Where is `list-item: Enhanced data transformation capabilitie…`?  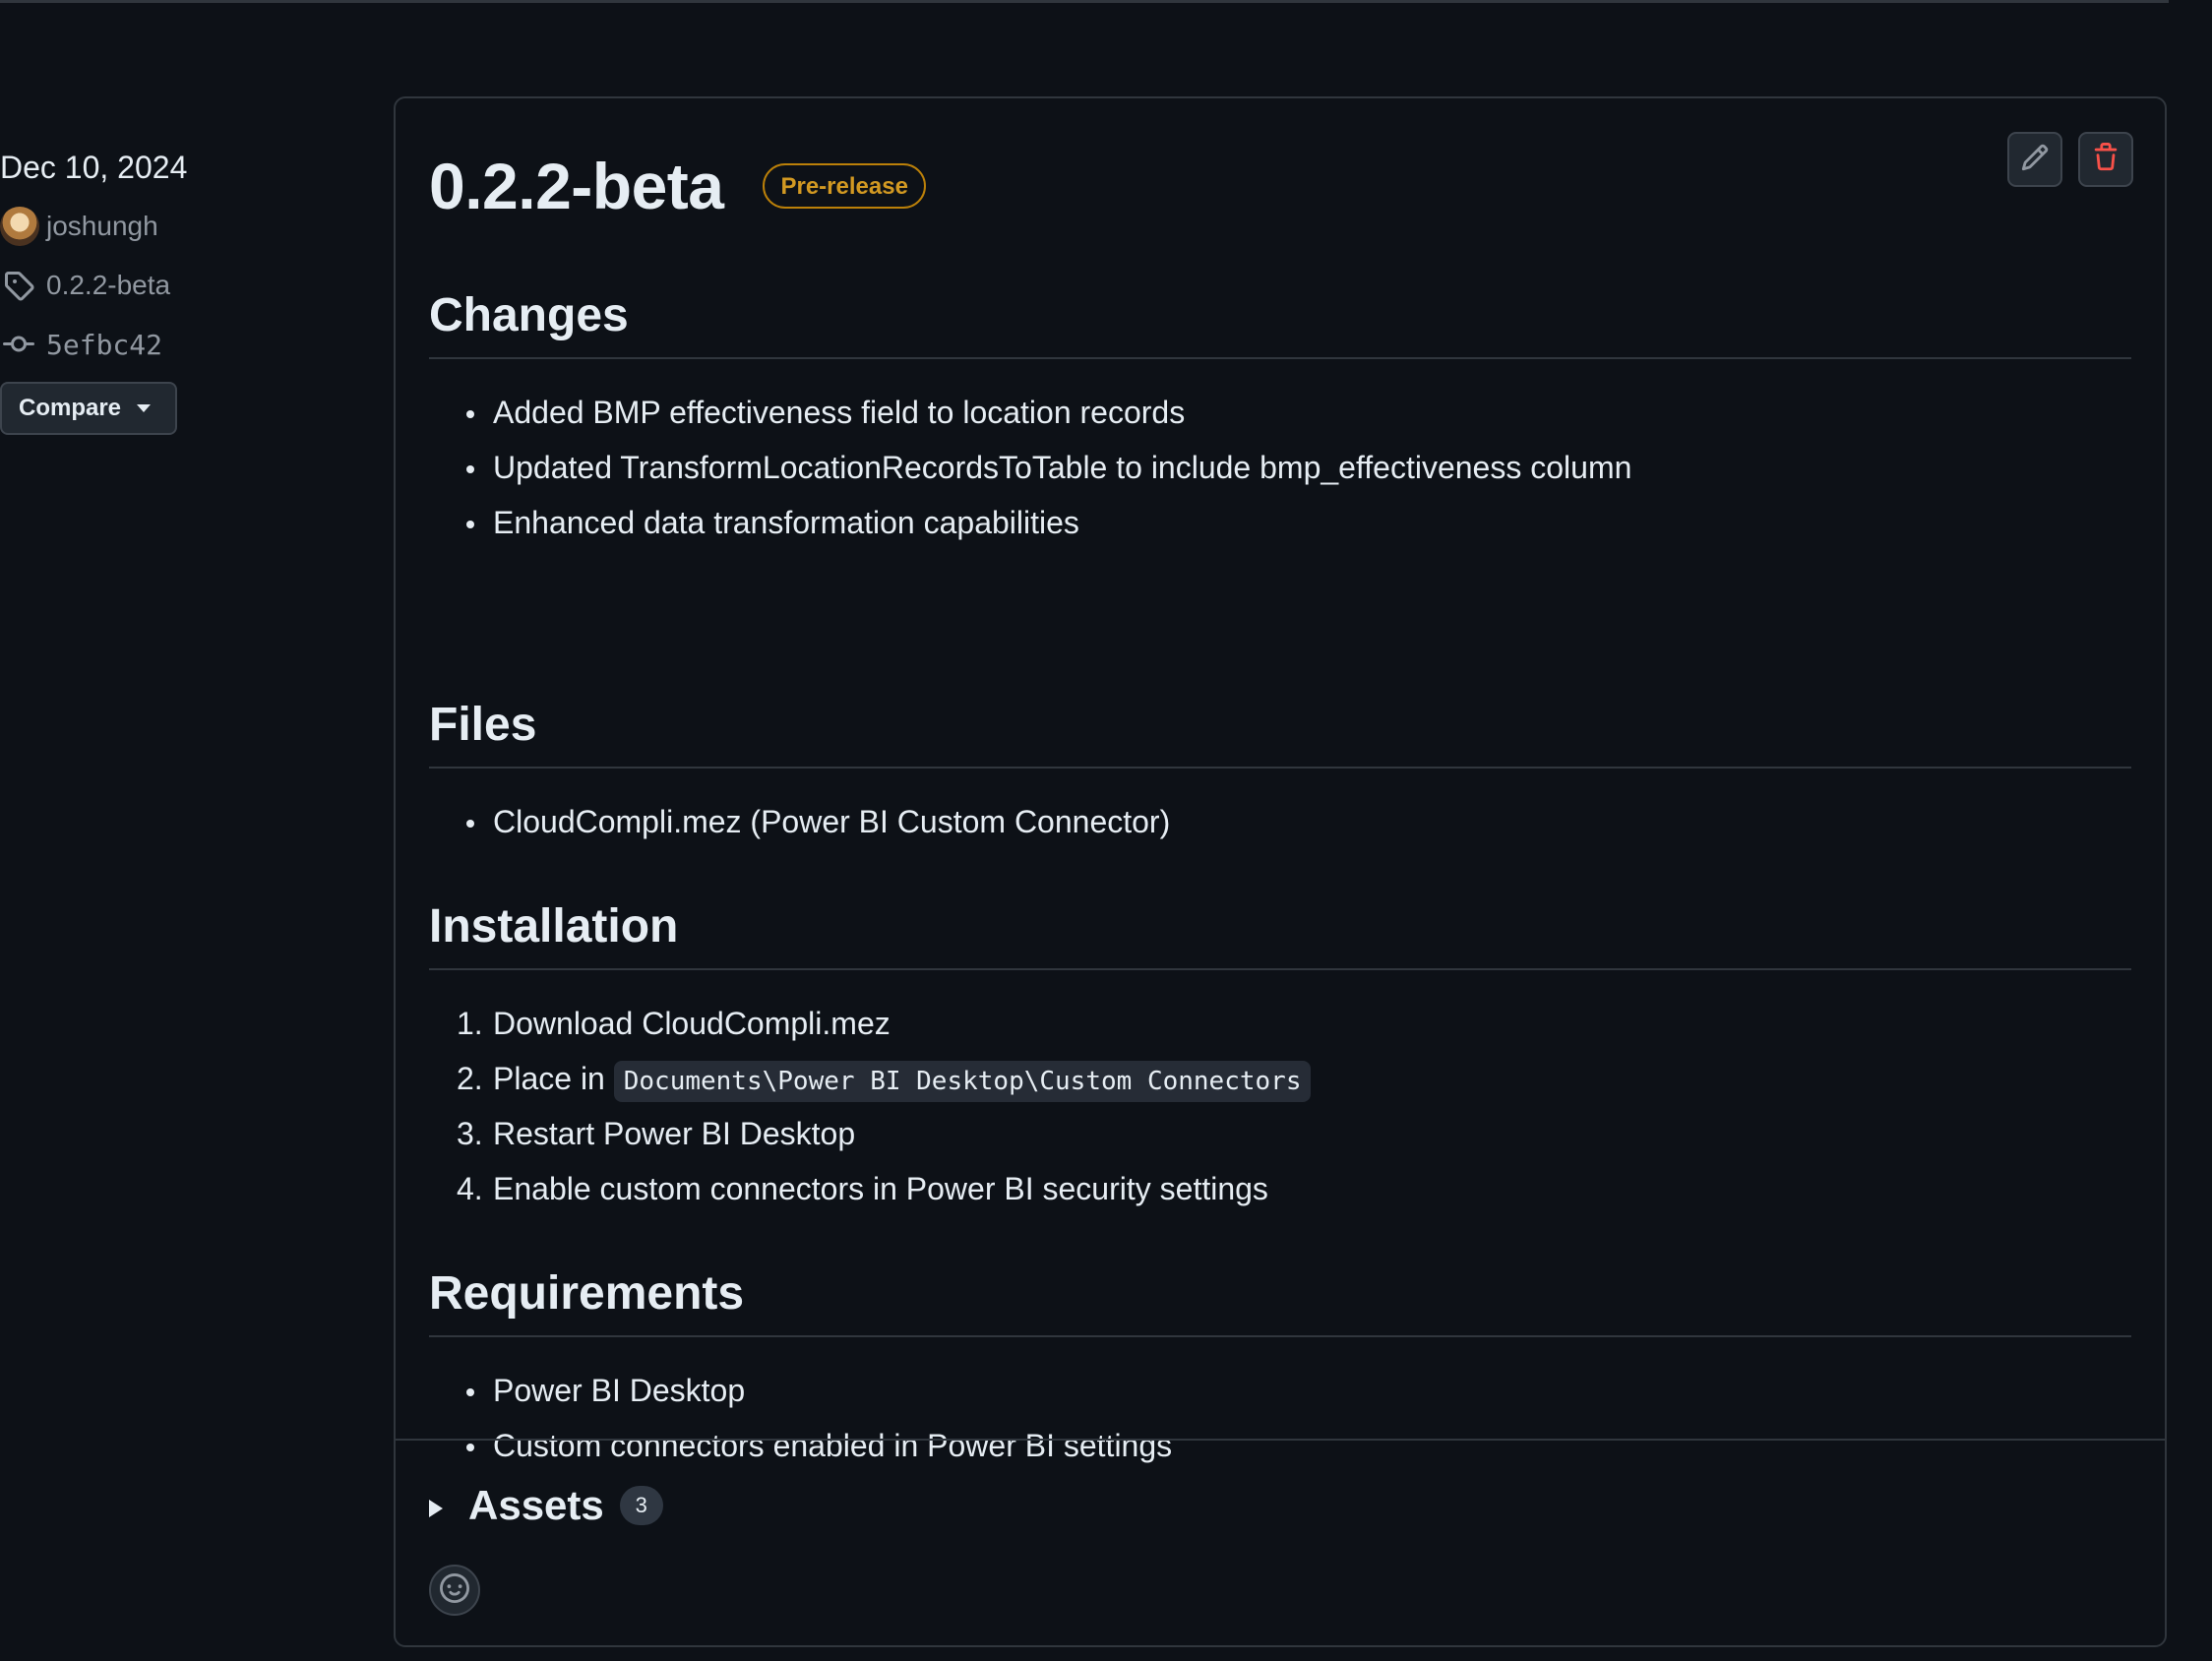 list-item: Enhanced data transformation capabilitie… is located at coordinates (1280, 522).